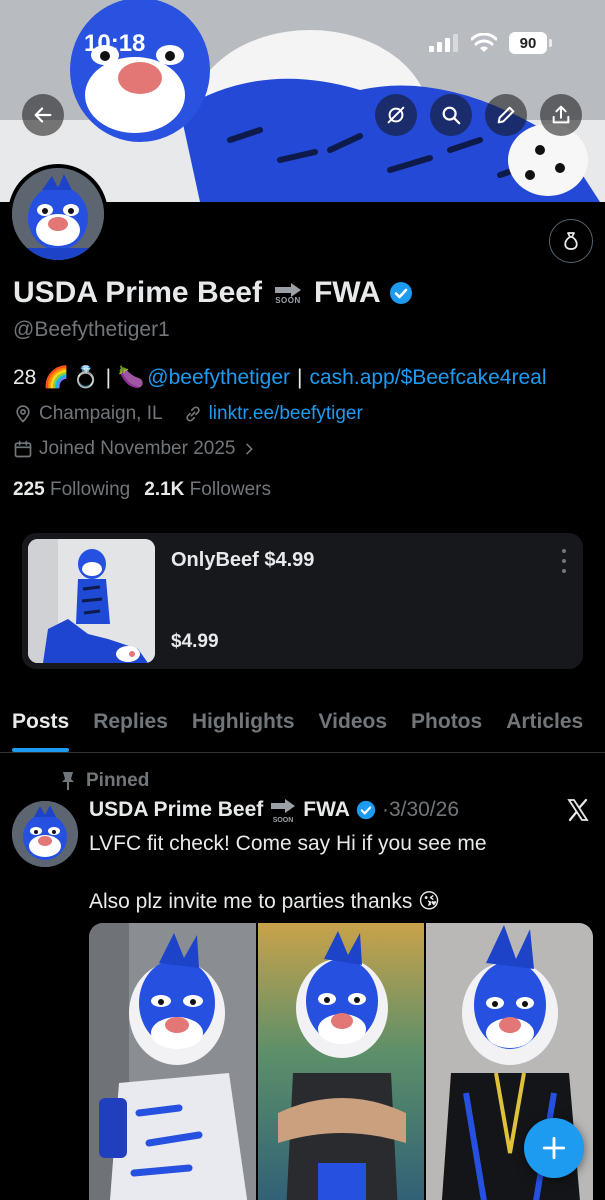 Image resolution: width=605 pixels, height=1200 pixels. Describe the element at coordinates (91, 601) in the screenshot. I see `product-image` at that location.